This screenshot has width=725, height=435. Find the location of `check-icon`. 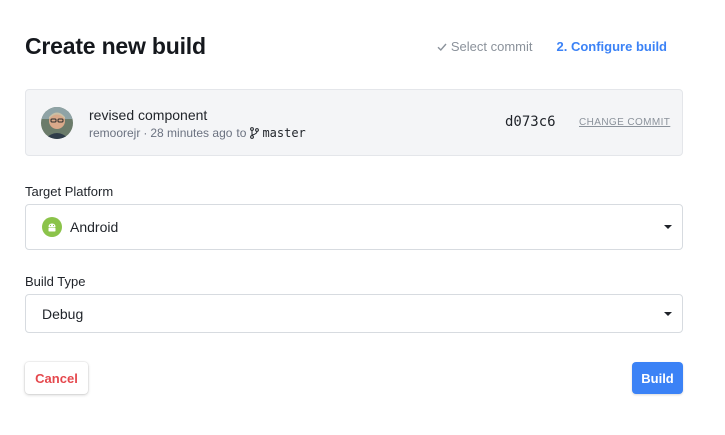

check-icon is located at coordinates (442, 47).